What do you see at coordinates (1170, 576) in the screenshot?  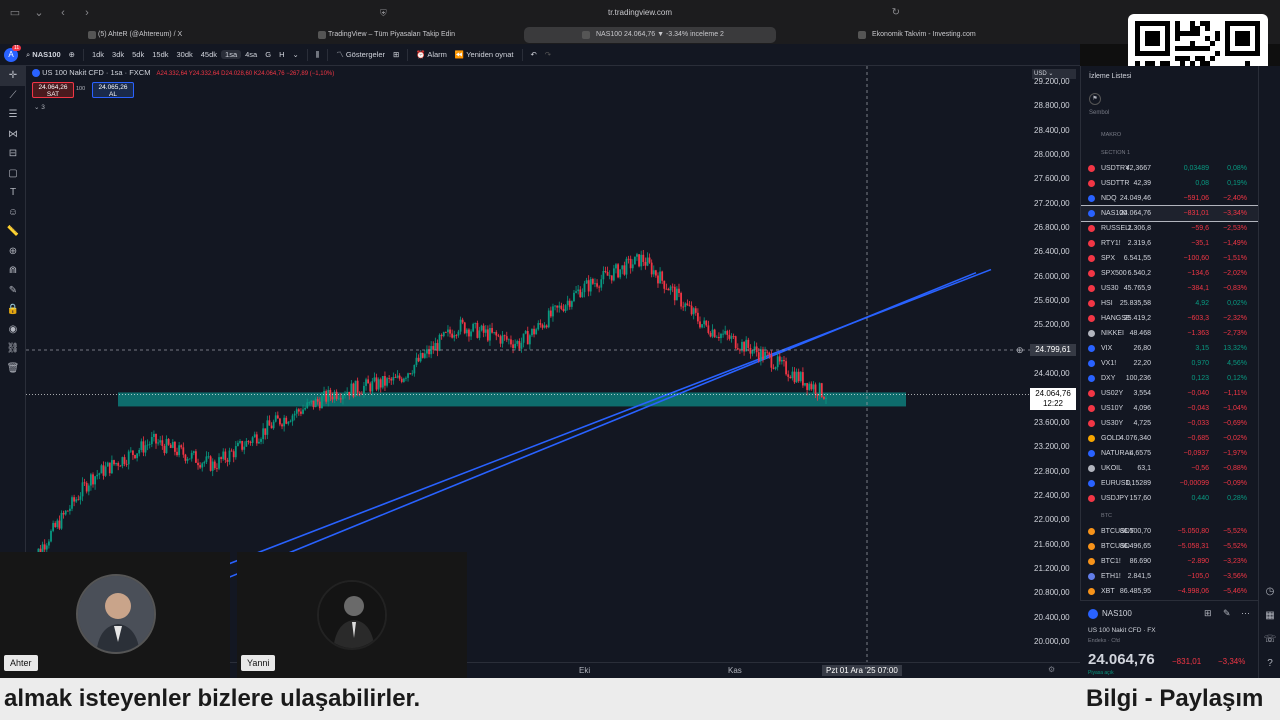 I see `watchlist-row-eth1!: ETH1! 2.841,5 −105,0 −3,56%` at bounding box center [1170, 576].